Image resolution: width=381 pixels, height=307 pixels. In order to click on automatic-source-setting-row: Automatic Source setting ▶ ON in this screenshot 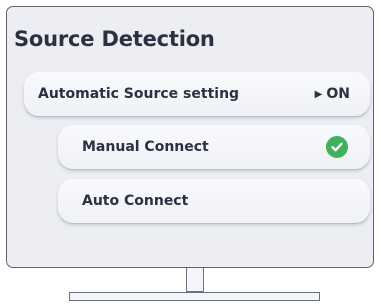, I will do `click(197, 94)`.